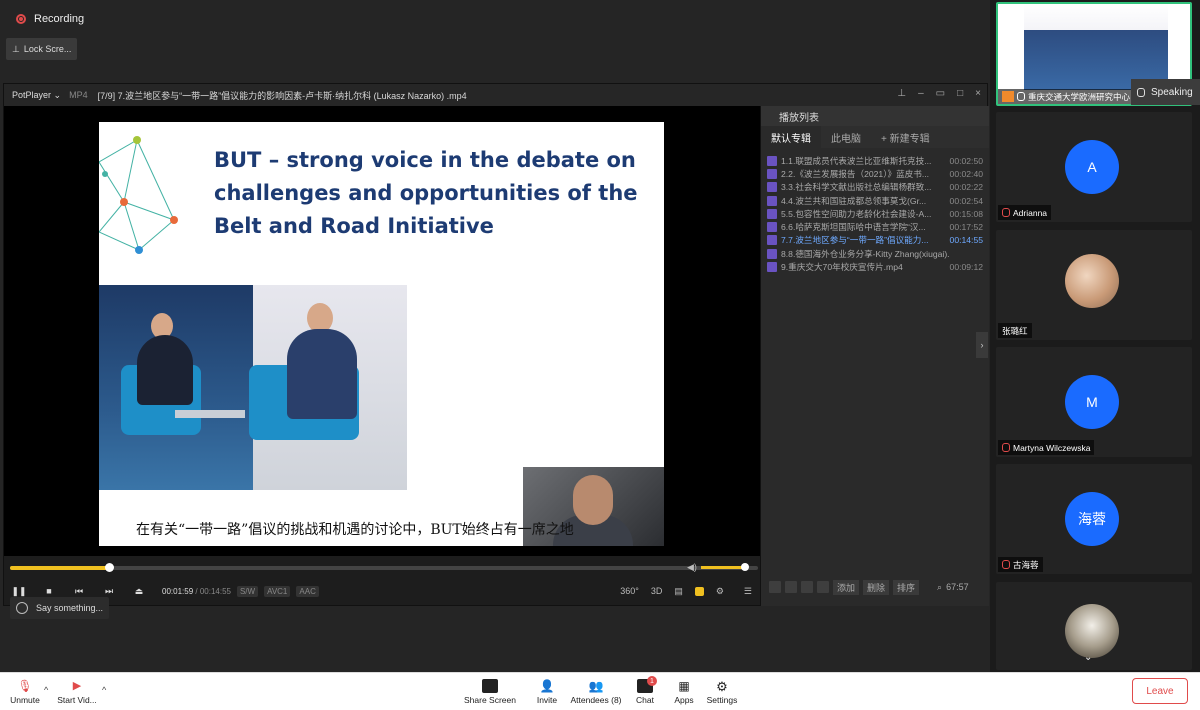 The image size is (1200, 710). I want to click on playlist-item-duration: 00:17:52, so click(966, 227).